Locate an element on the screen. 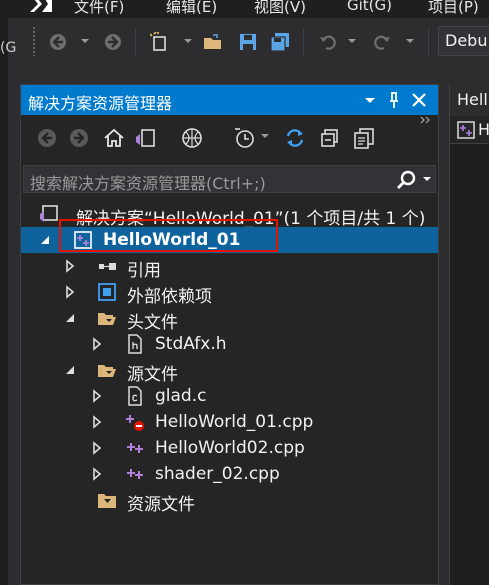 The width and height of the screenshot is (489, 585). solution-explorer-title: 解决方案资源管理器 is located at coordinates (100, 103).